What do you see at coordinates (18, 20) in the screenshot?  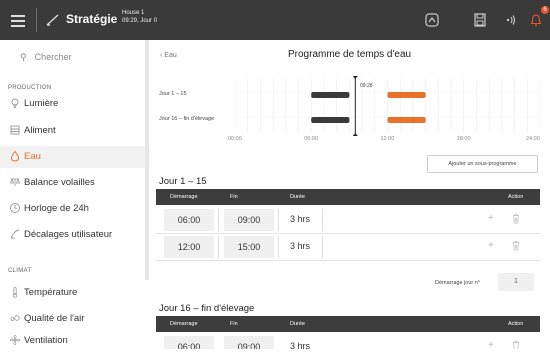 I see `menu-icon` at bounding box center [18, 20].